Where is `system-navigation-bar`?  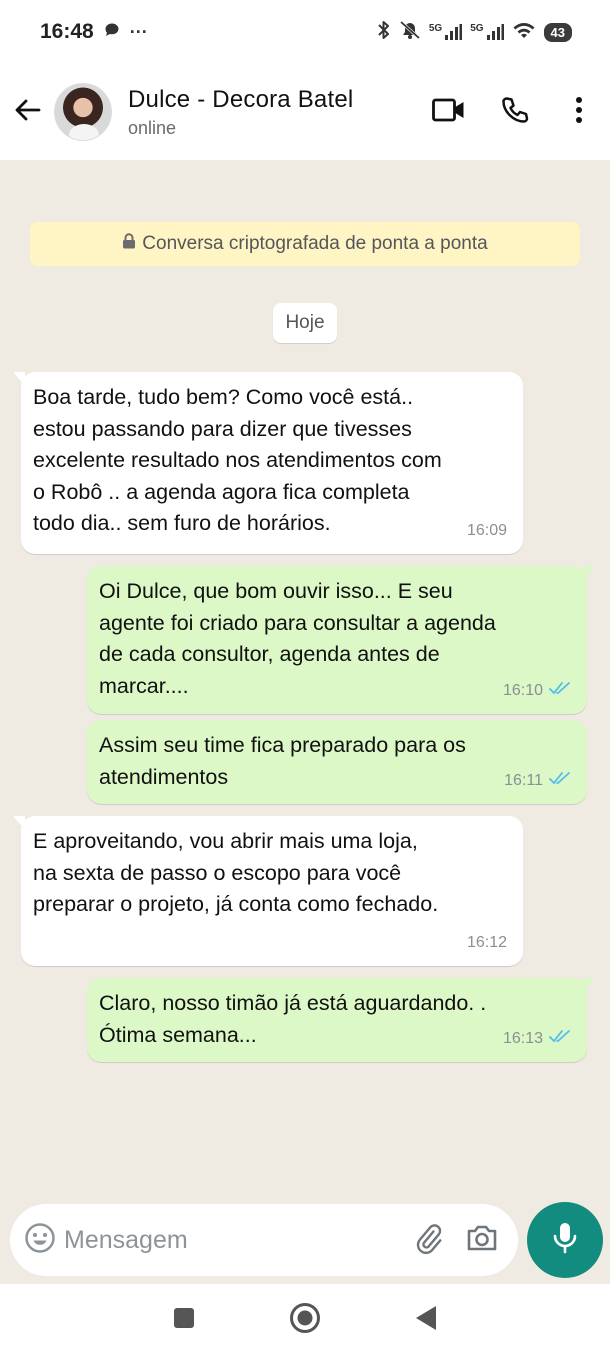 system-navigation-bar is located at coordinates (305, 1320).